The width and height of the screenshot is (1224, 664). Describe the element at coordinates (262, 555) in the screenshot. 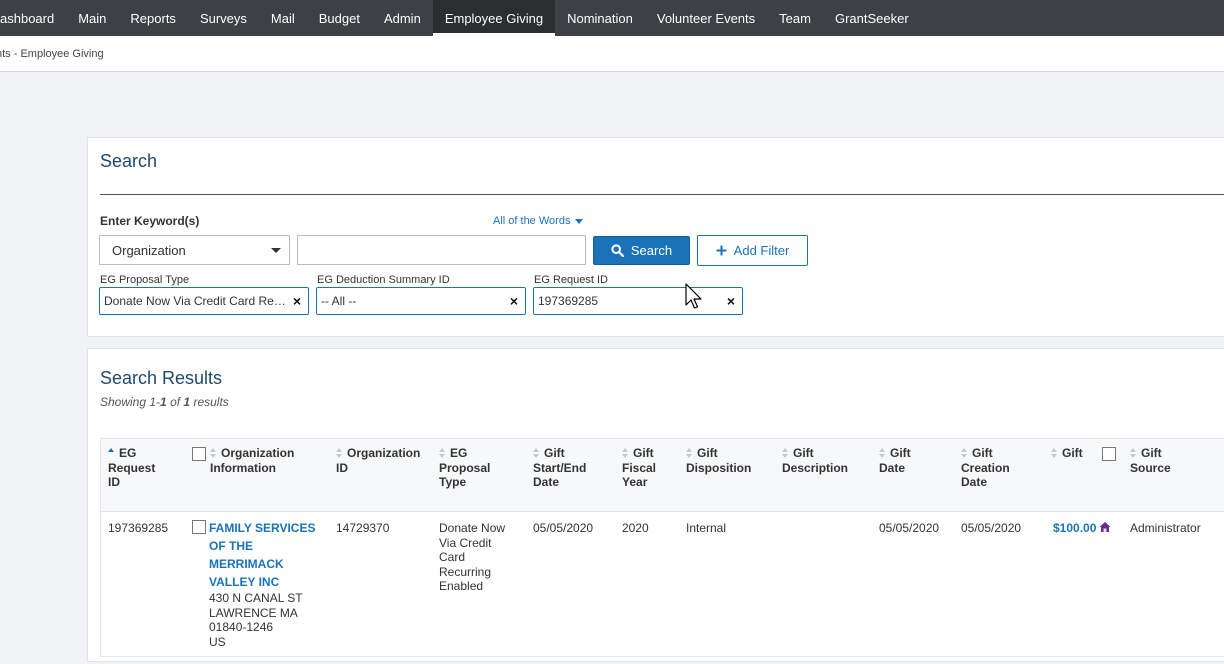

I see `org-name-link: FAMILY SERVICES OF THE MERRIMACK VALLEY INC` at that location.